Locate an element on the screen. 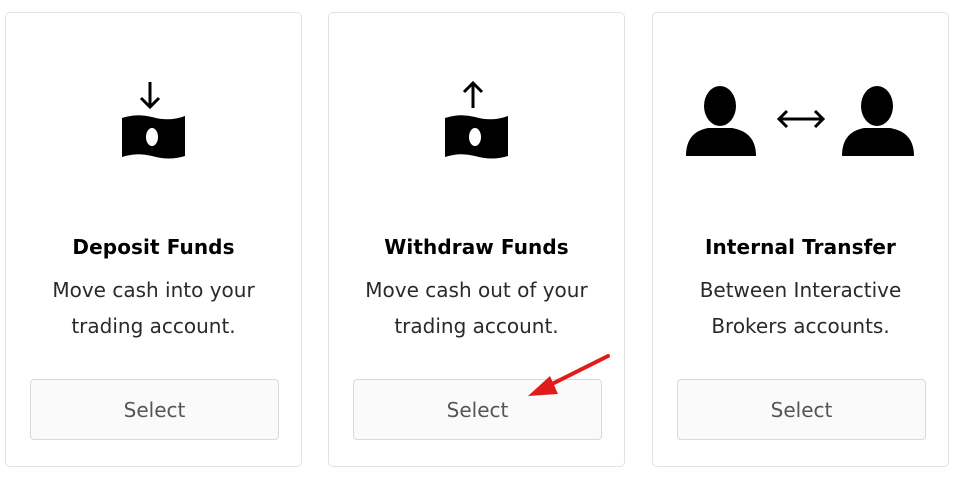 This screenshot has height=478, width=961. withdraw-money-icon is located at coordinates (476, 123).